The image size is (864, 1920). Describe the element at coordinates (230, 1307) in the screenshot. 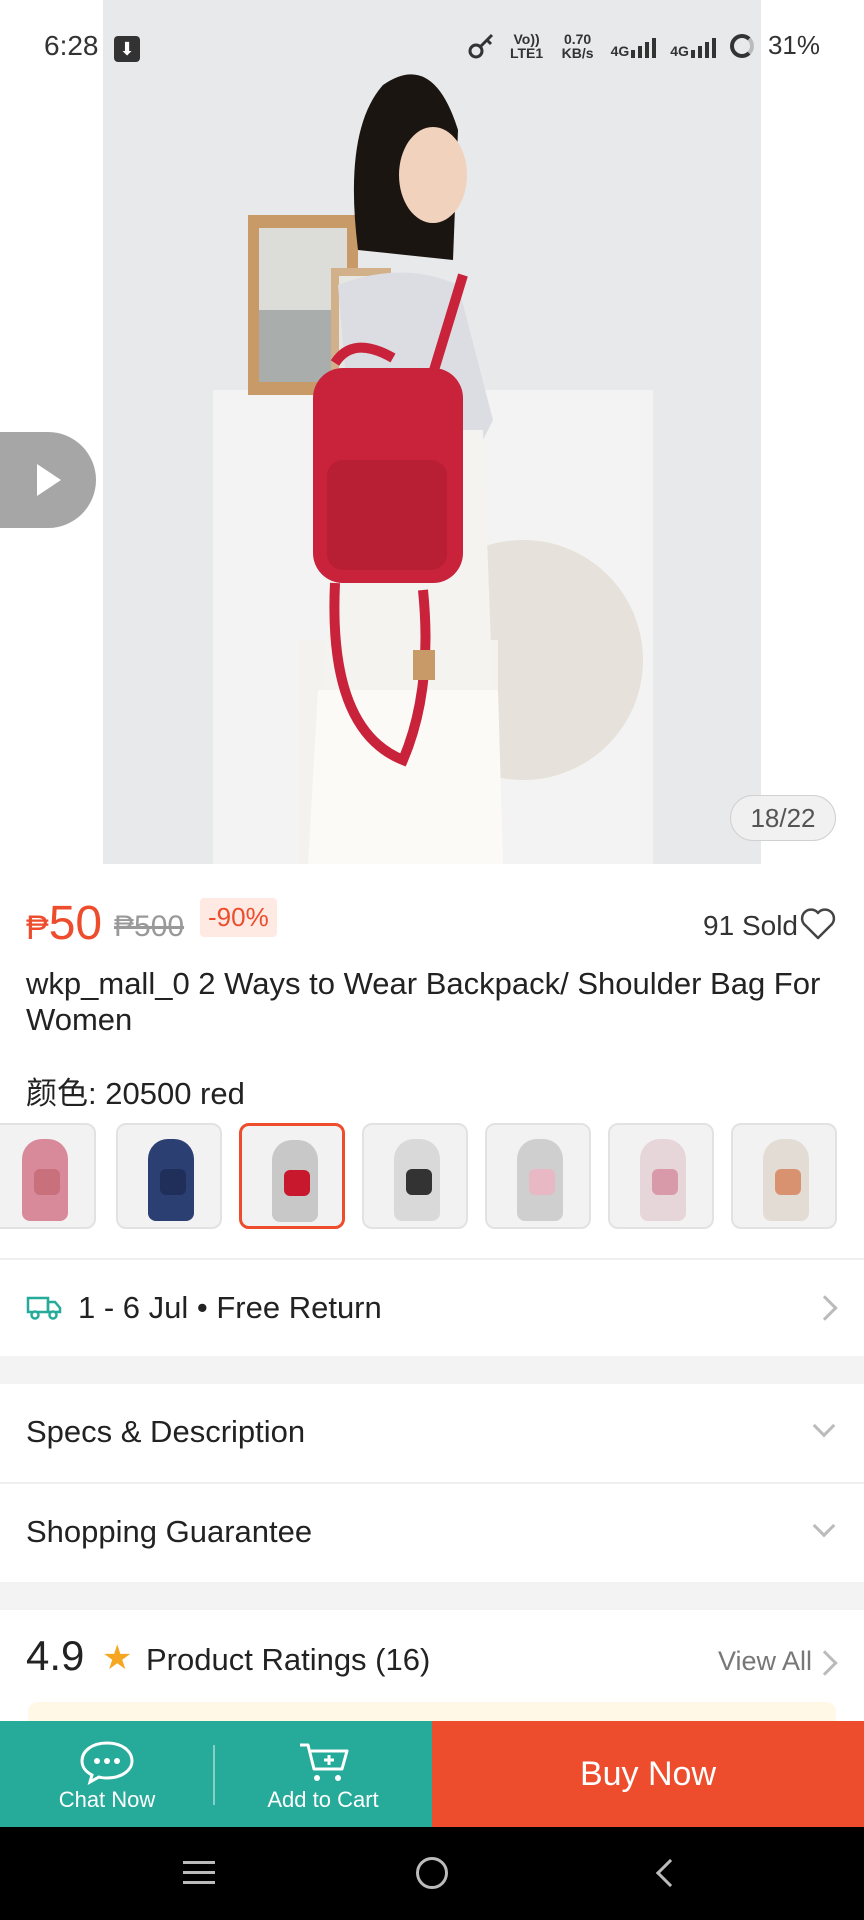

I see `shipping-text: 1 - 6 Jul • Free Return` at that location.